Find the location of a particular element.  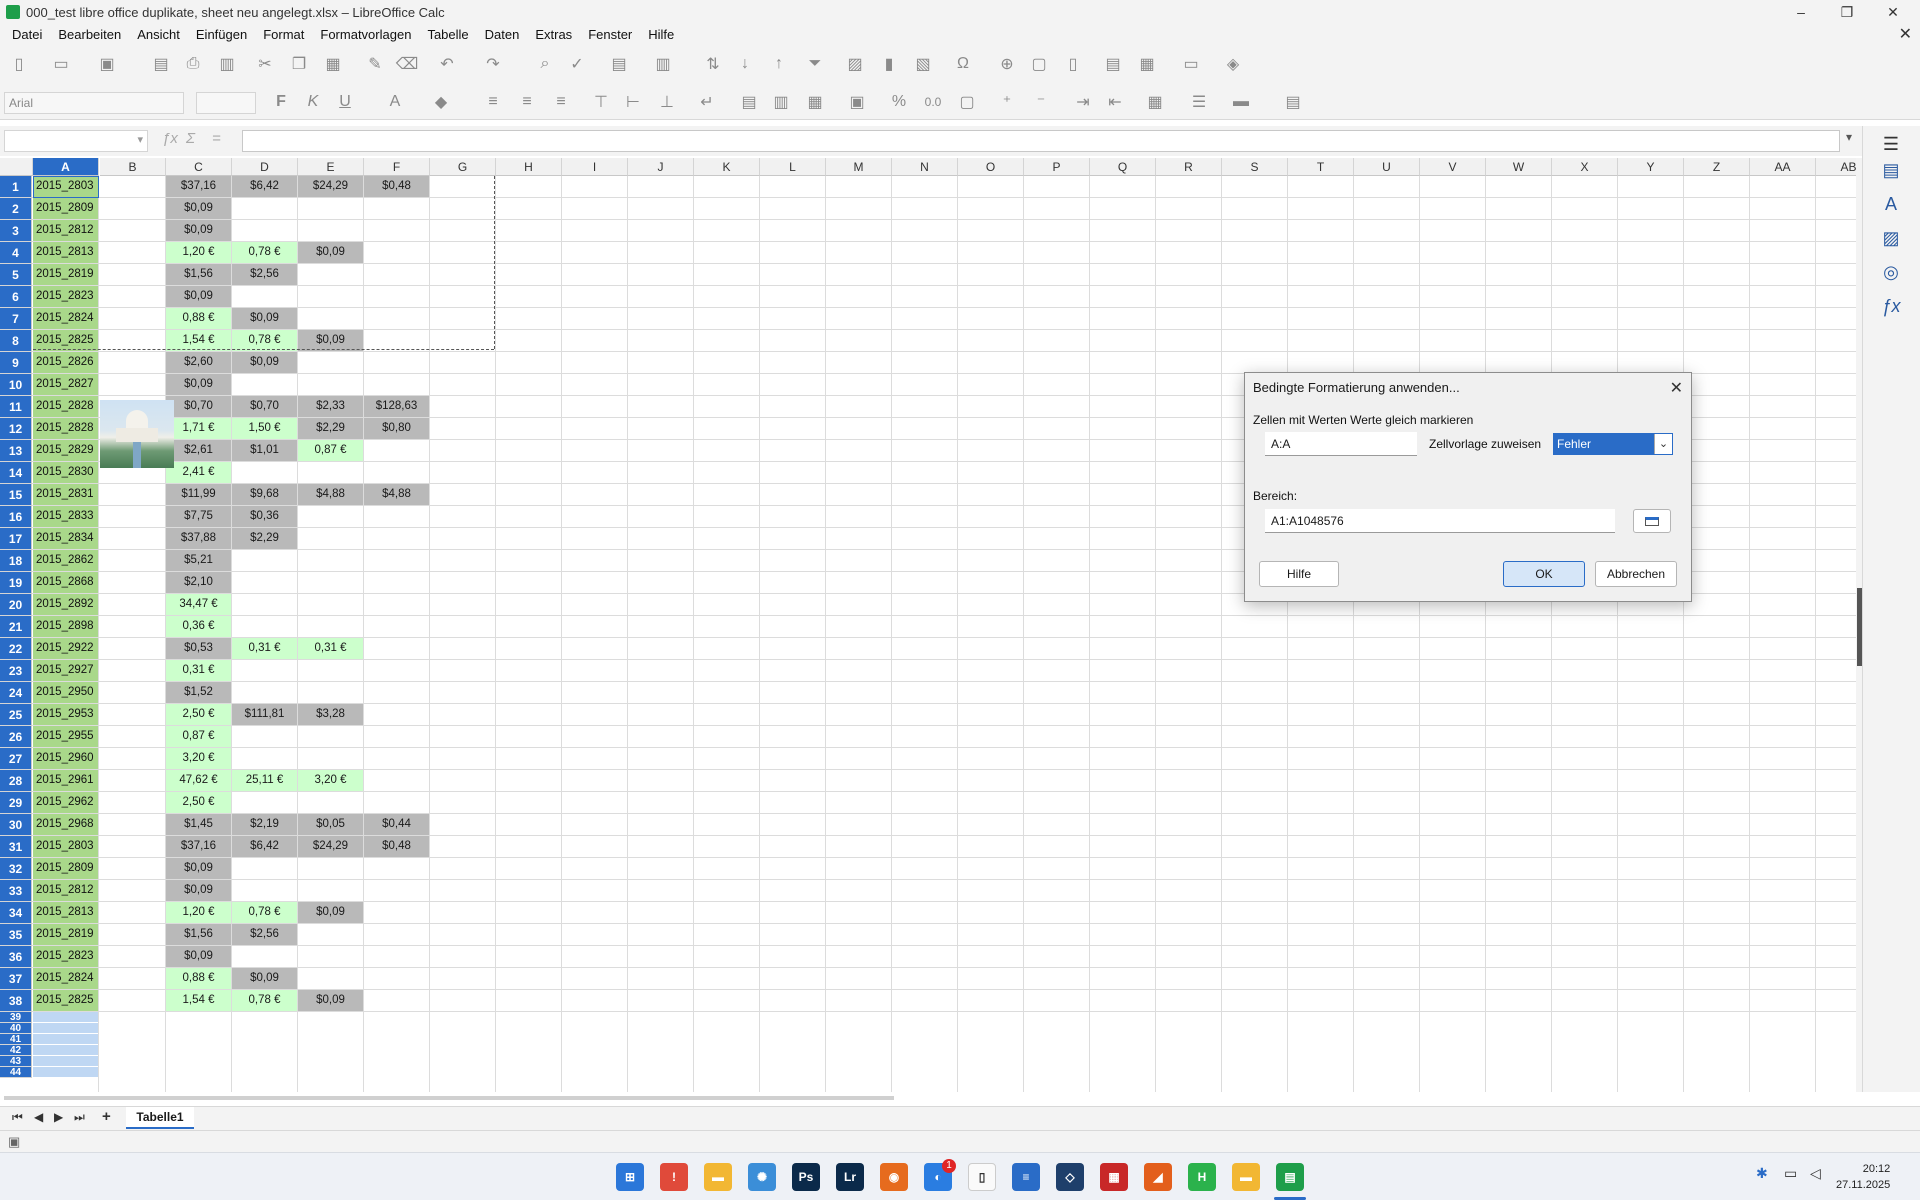

row-header: 40 is located at coordinates (16, 1028).